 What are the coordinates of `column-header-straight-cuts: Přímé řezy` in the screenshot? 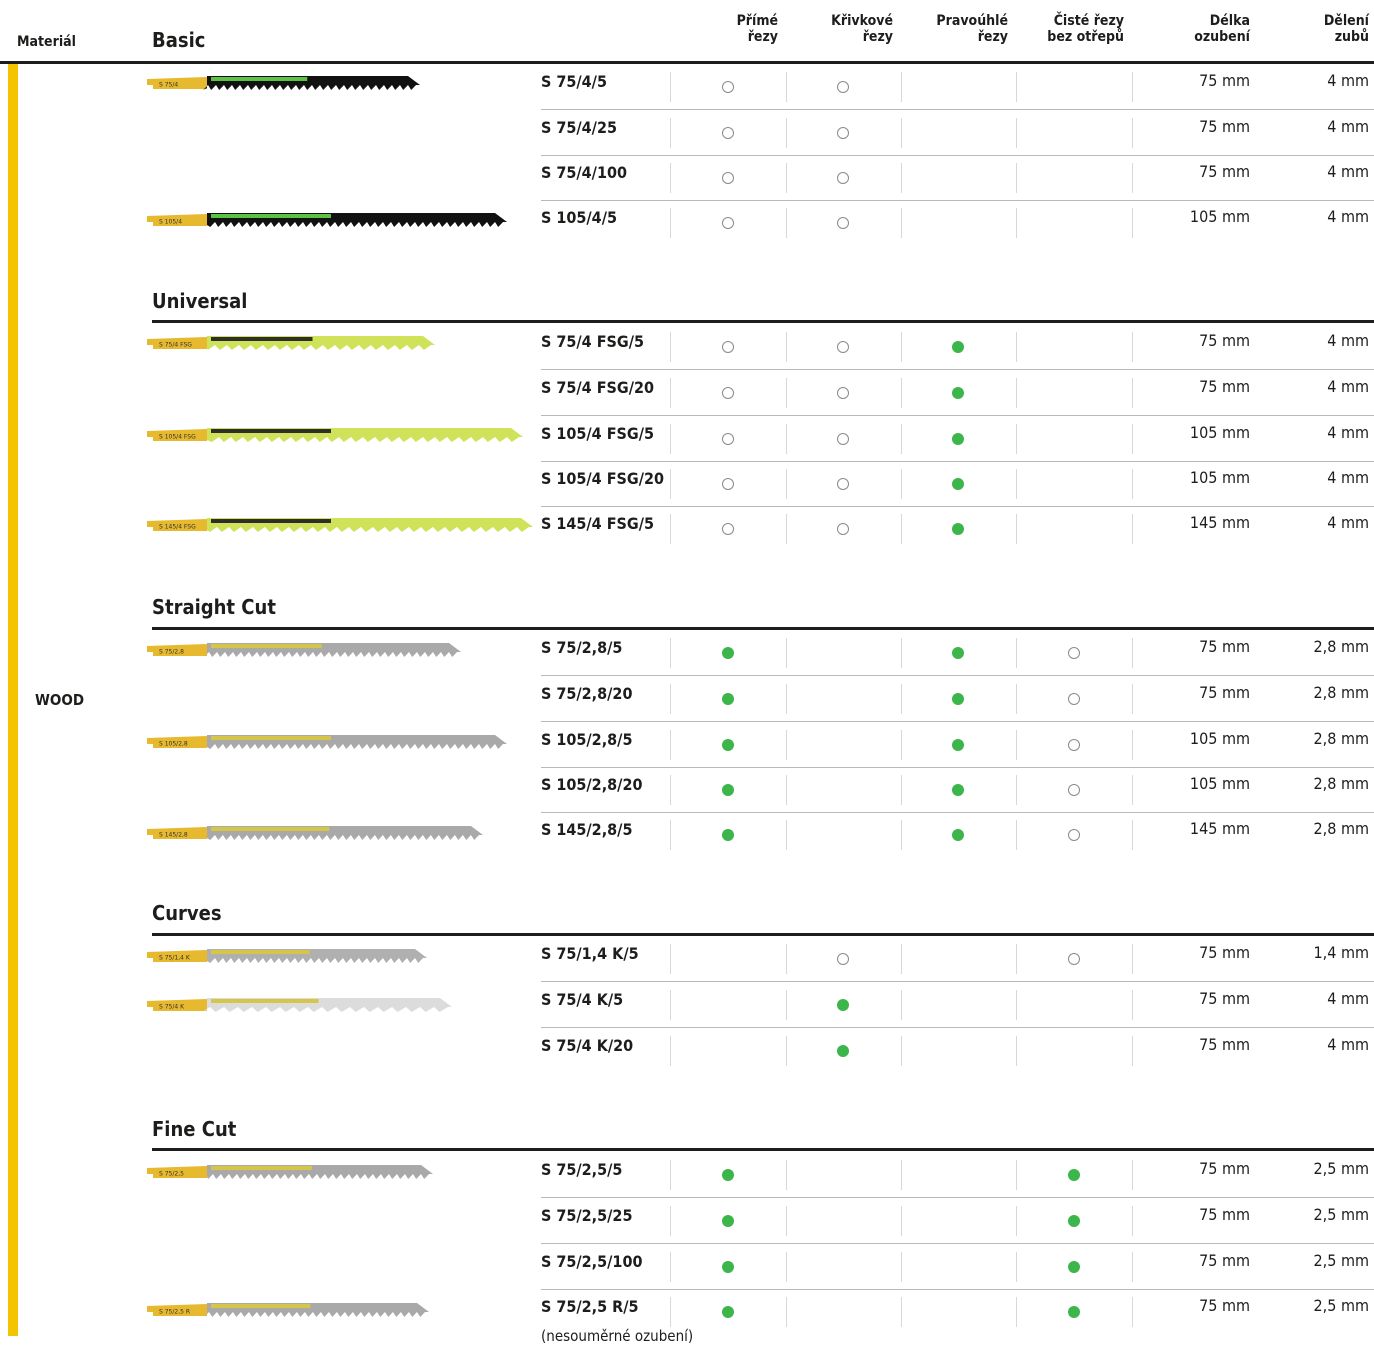 It's located at (757, 29).